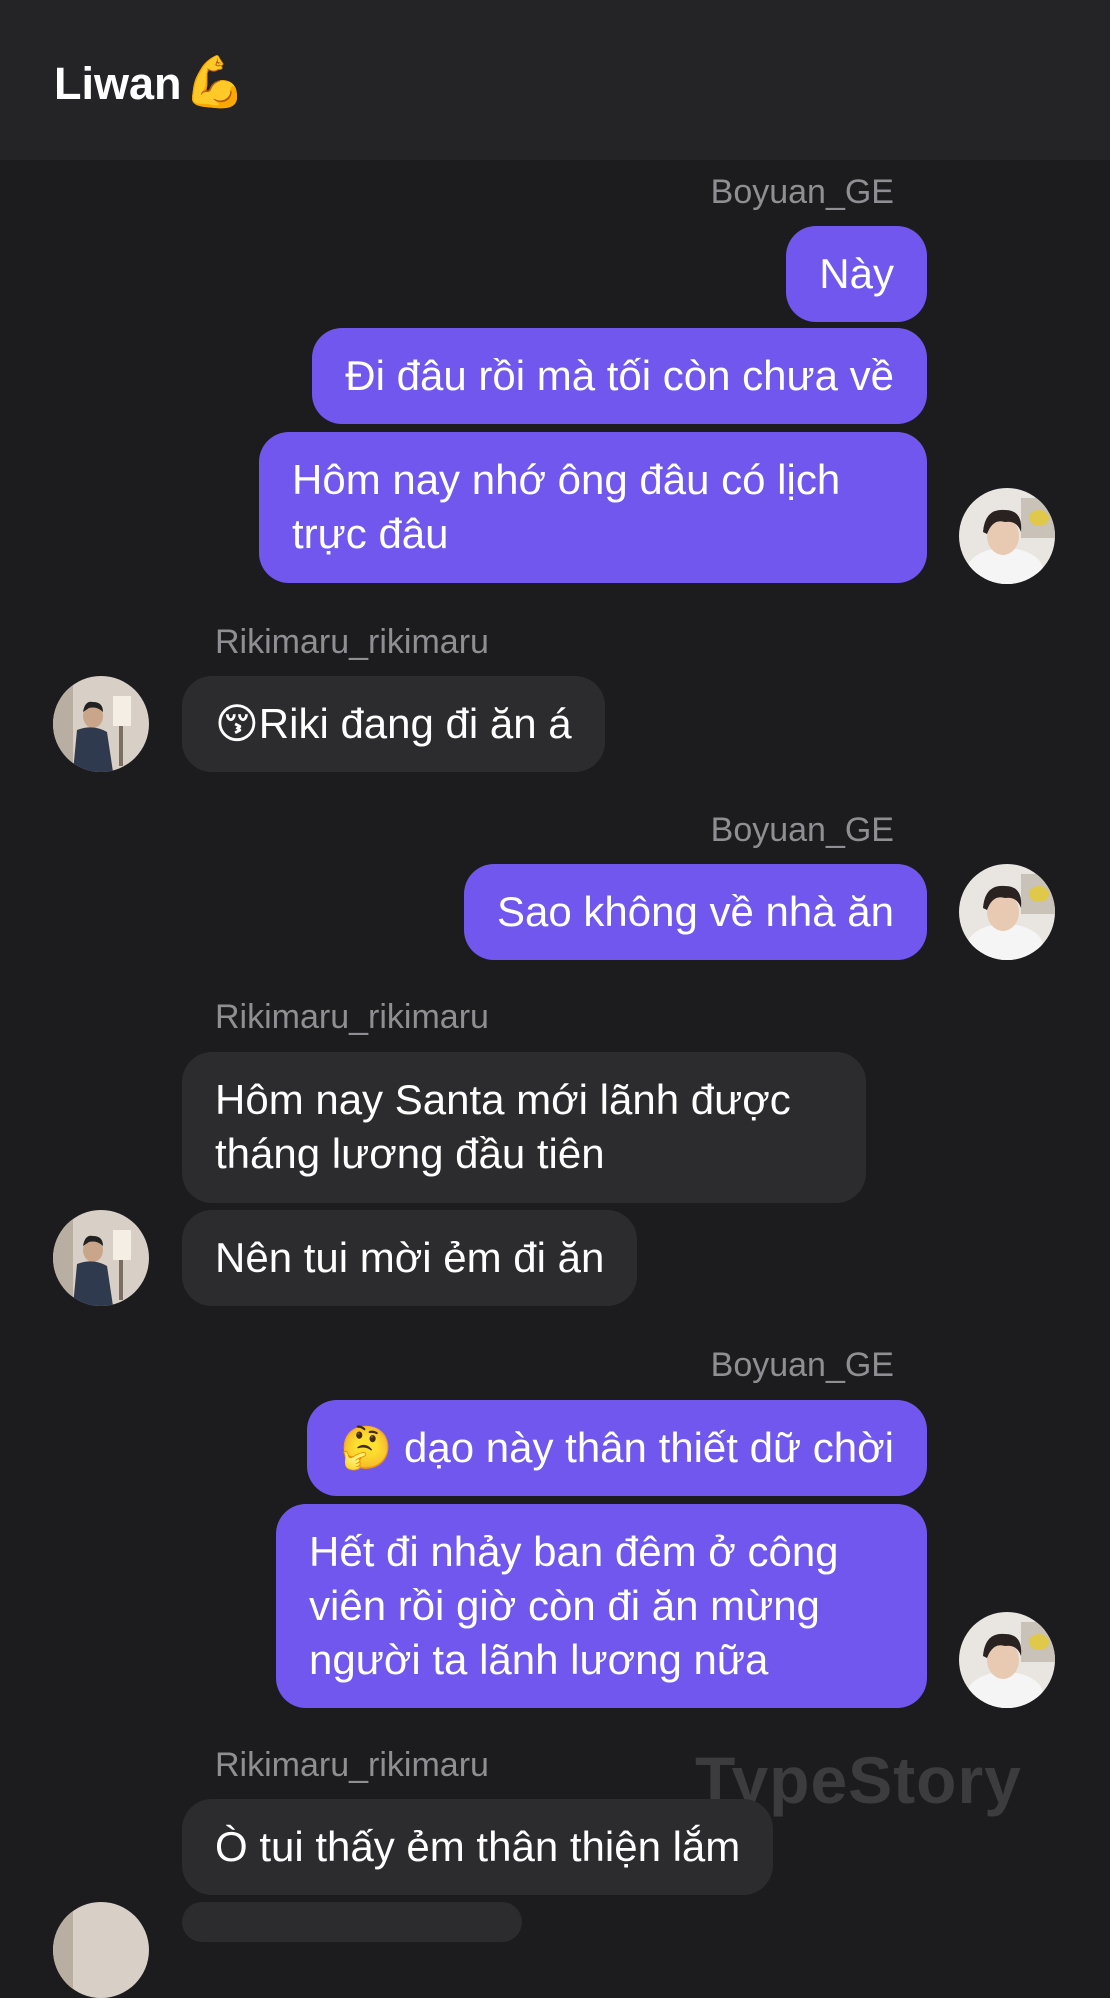  What do you see at coordinates (410, 1258) in the screenshot?
I see `incoming-message-bubble: Nên tui mời ẻm đi ăn` at bounding box center [410, 1258].